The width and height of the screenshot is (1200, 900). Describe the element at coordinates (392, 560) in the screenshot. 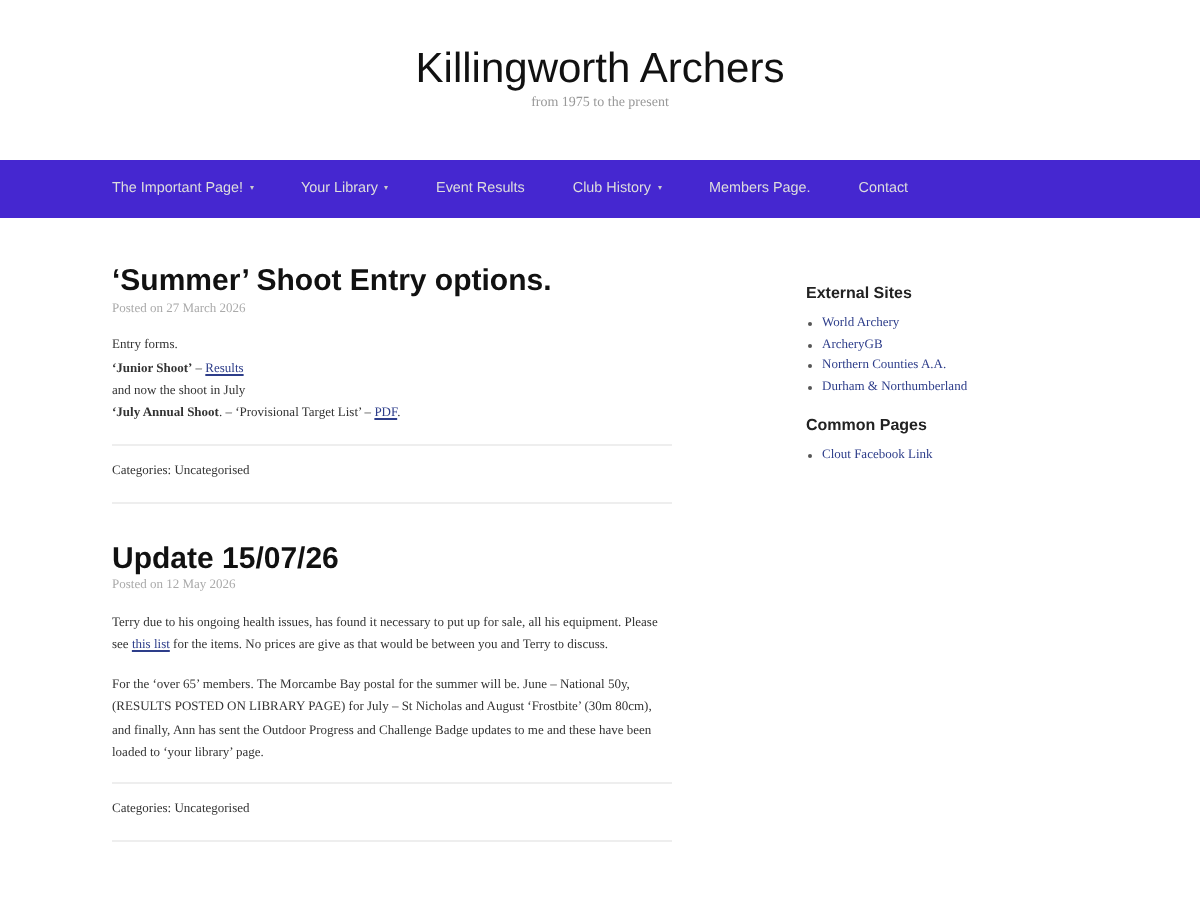

I see `post-title: Update 15/07/26` at that location.